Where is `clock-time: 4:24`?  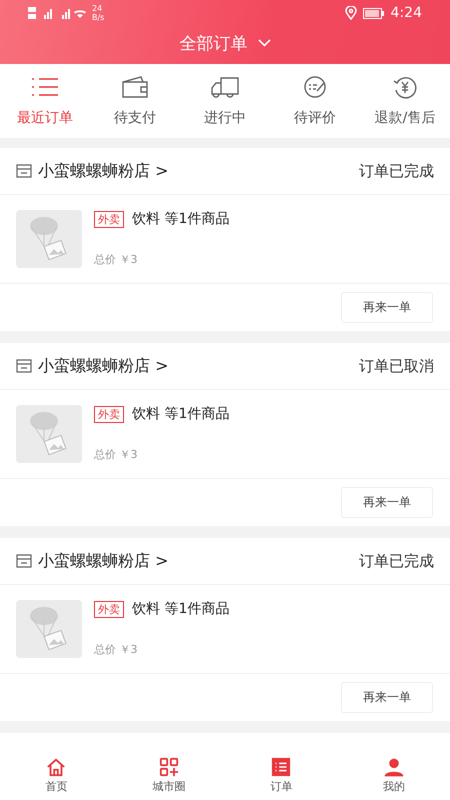
clock-time: 4:24 is located at coordinates (406, 13).